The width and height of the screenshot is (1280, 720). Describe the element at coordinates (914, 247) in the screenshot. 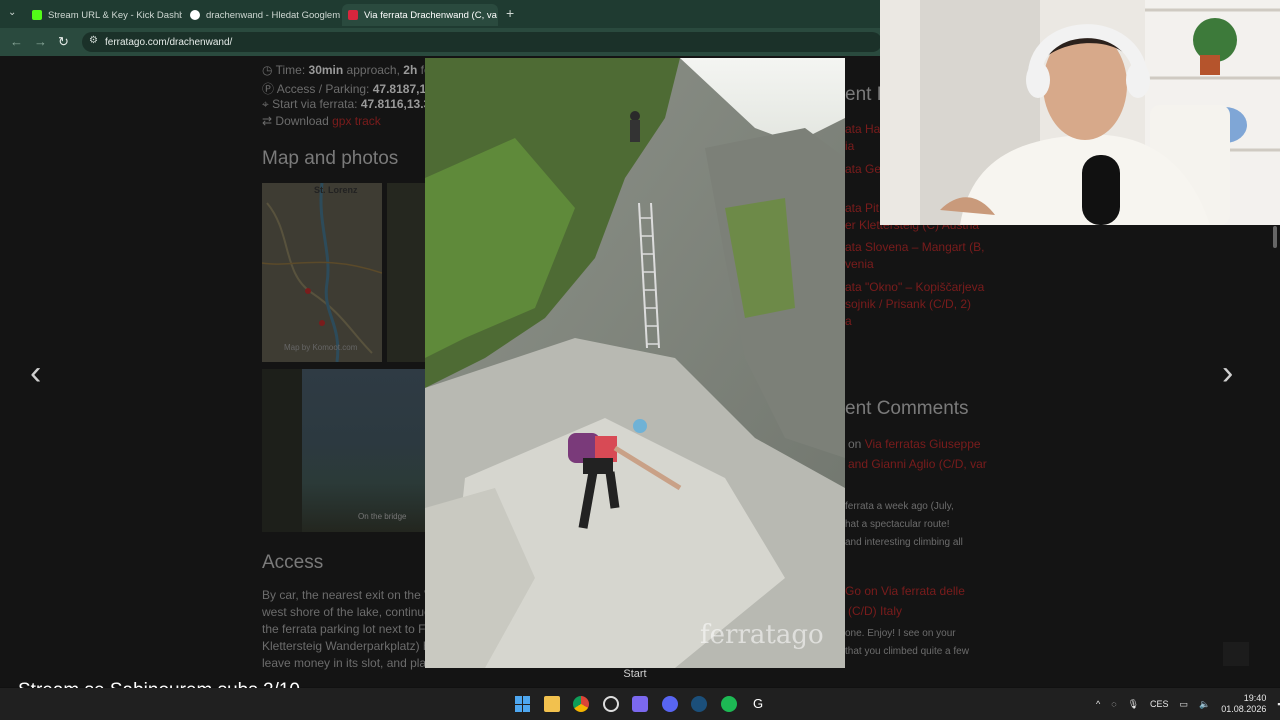

I see `recent-post-link: ata Slovena – Mangart (B,` at that location.